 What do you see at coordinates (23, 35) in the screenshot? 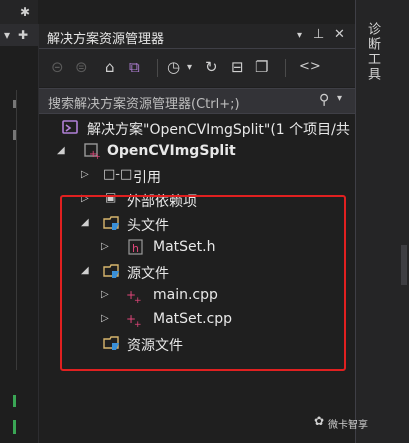
I see `split-icon: ✚` at bounding box center [23, 35].